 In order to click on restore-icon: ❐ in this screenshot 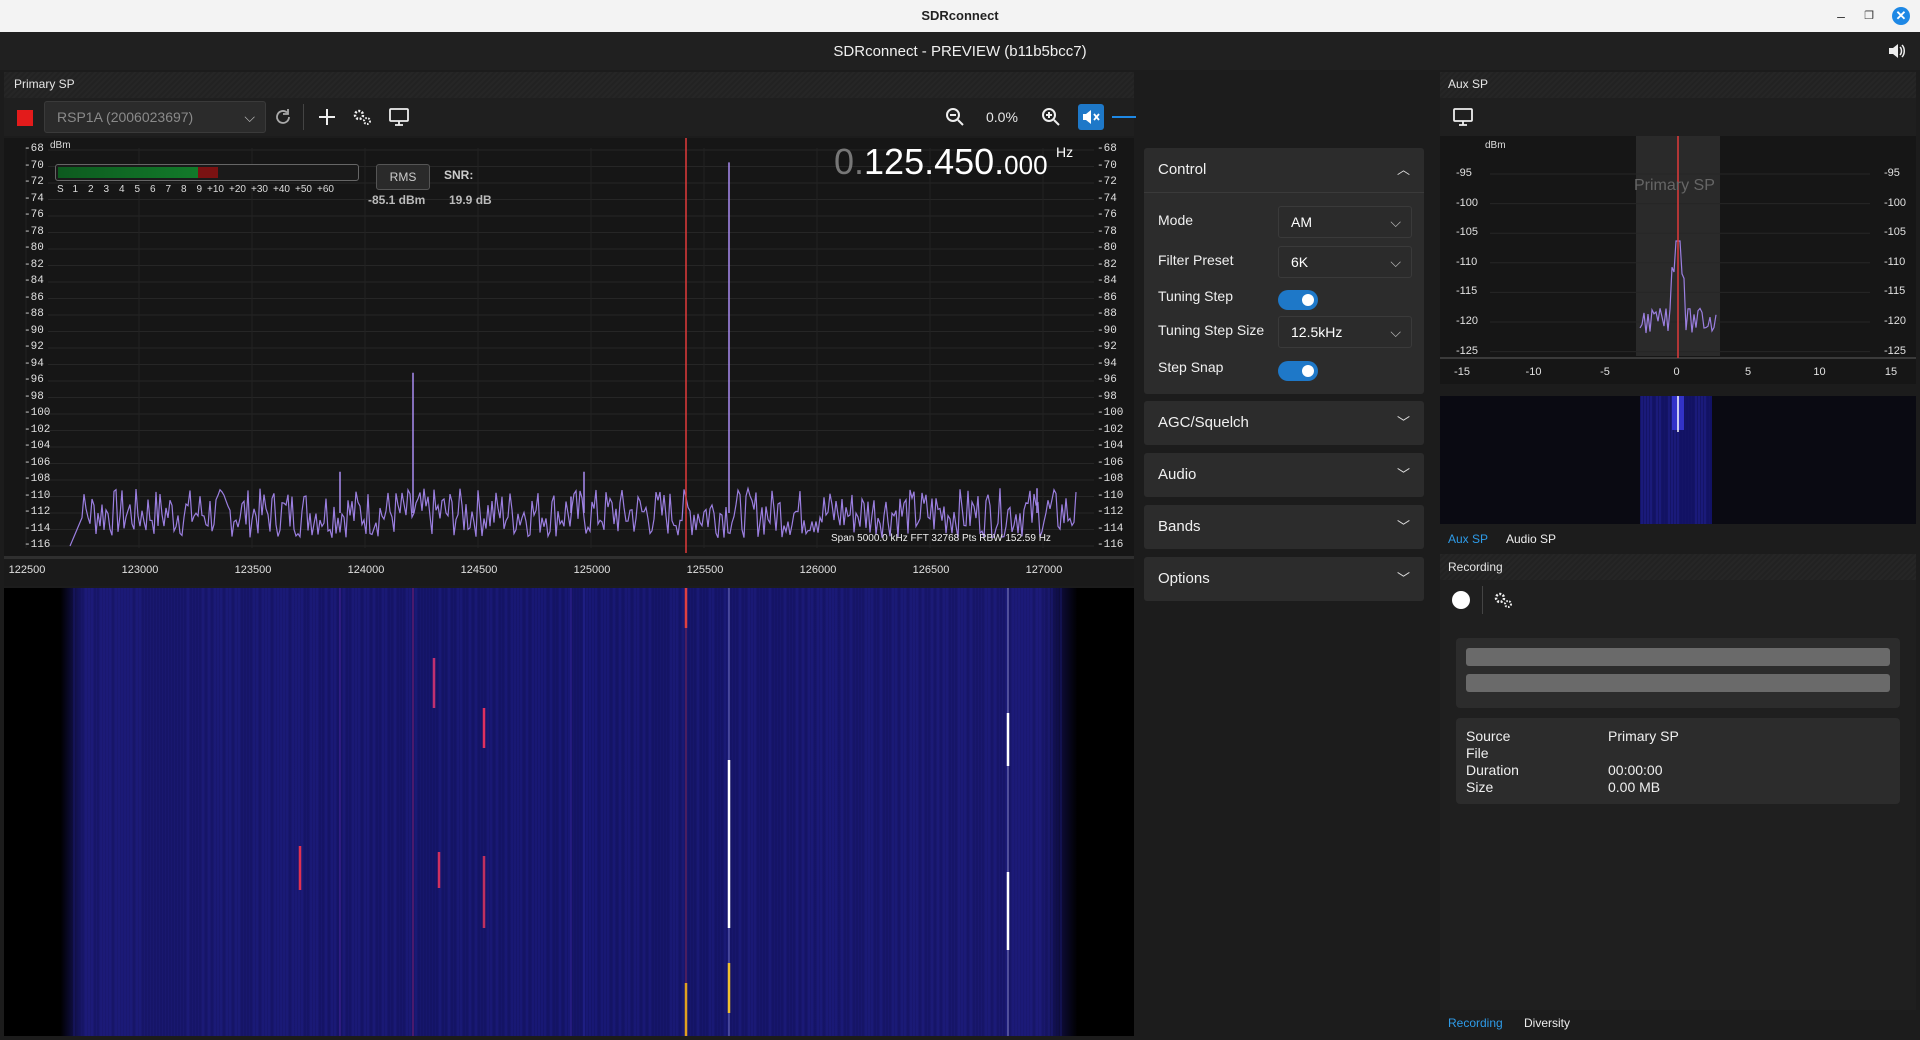, I will do `click(1869, 16)`.